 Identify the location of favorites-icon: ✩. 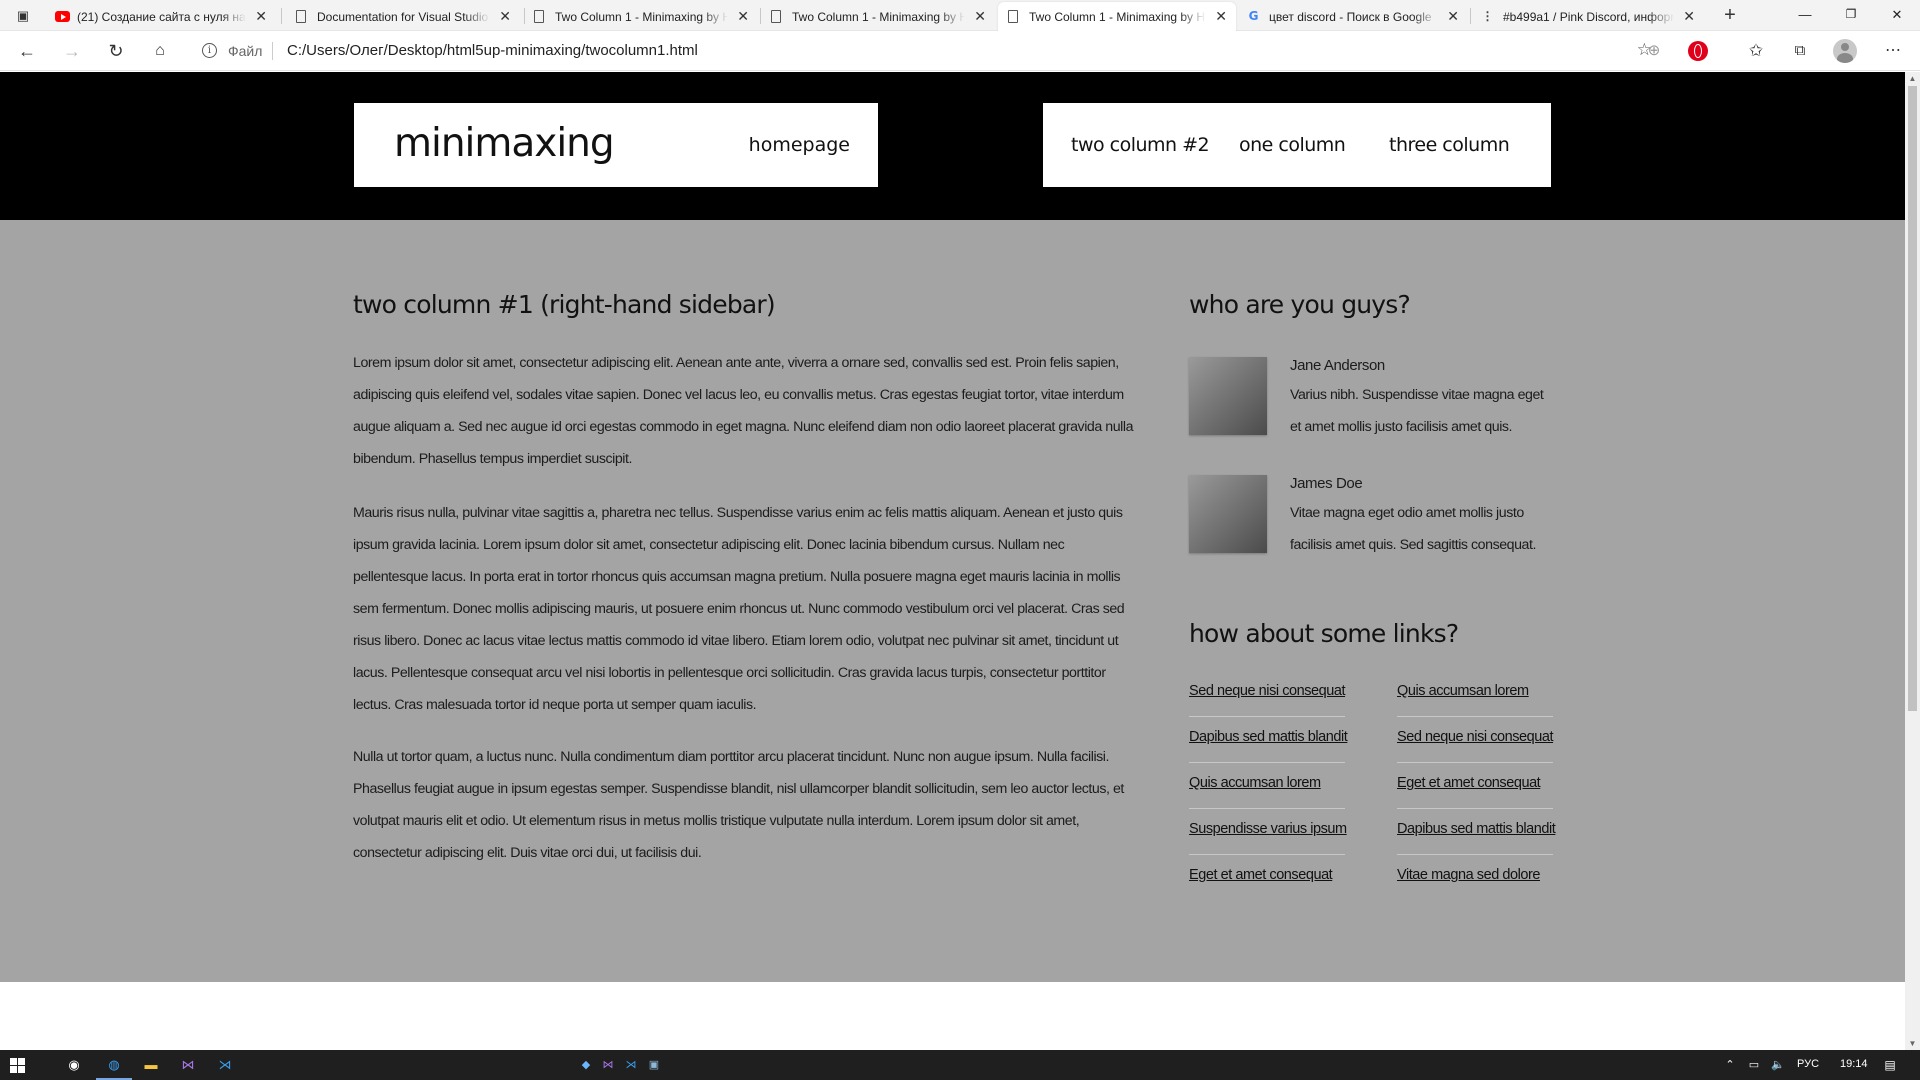
(1756, 51).